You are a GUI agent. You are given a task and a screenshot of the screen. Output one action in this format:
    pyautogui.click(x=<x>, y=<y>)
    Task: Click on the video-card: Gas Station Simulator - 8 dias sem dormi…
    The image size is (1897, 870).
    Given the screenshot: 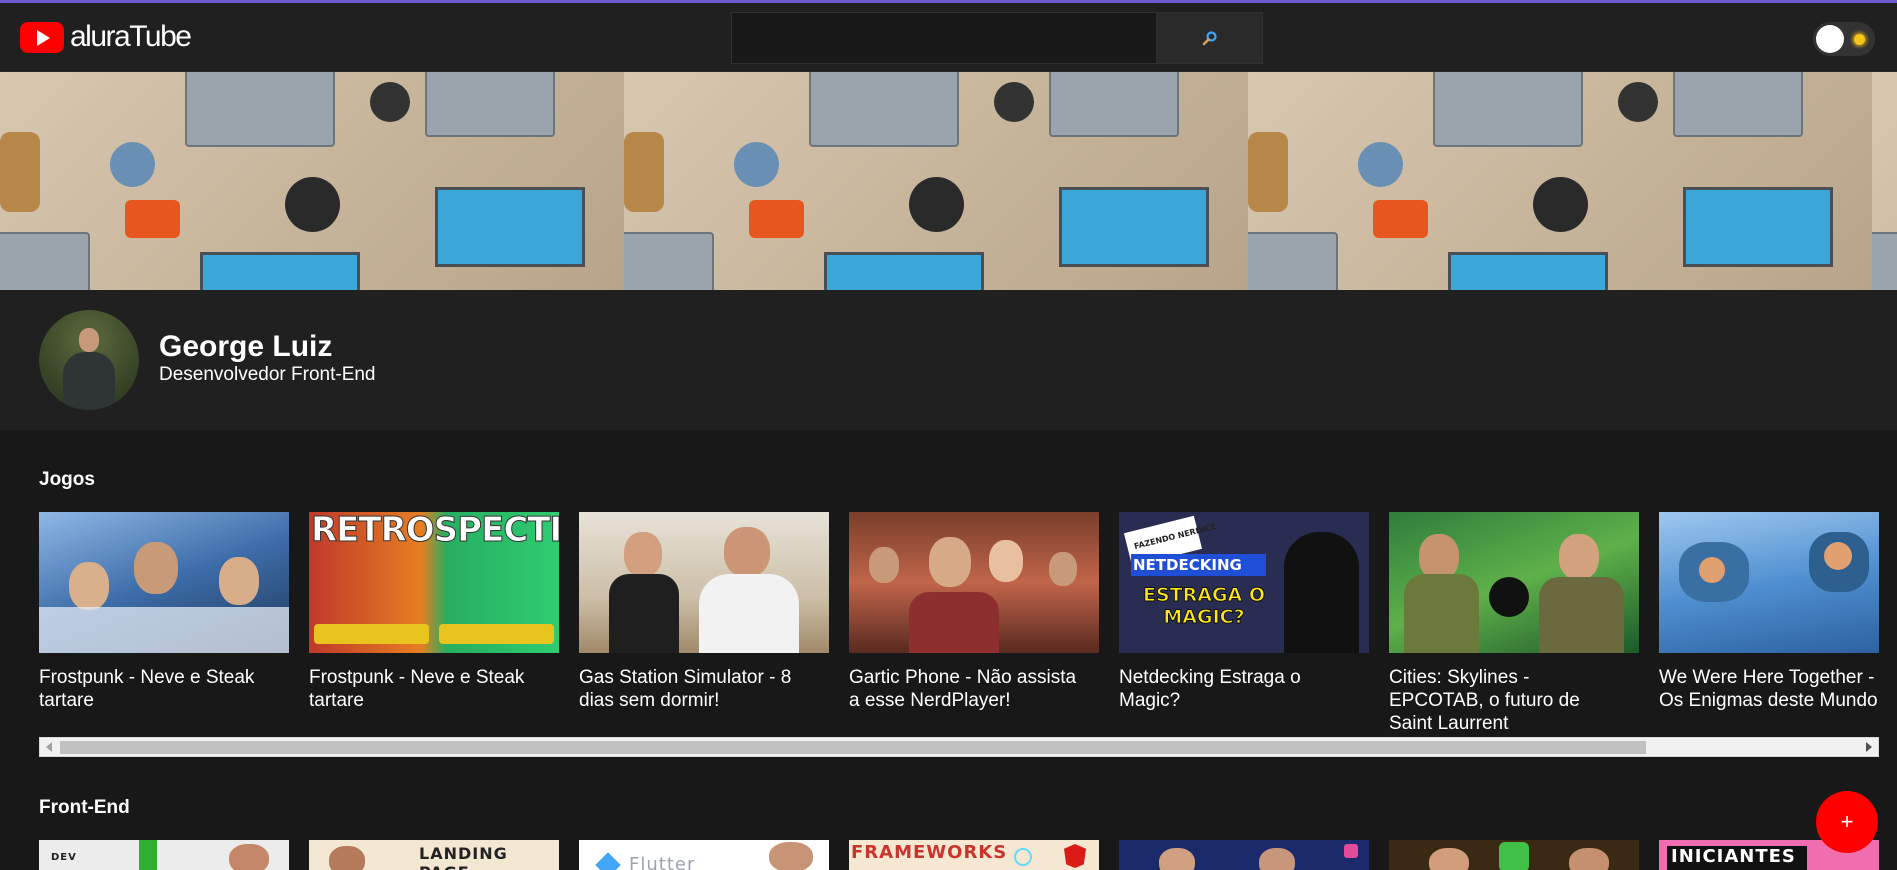 What is the action you would take?
    pyautogui.click(x=704, y=612)
    